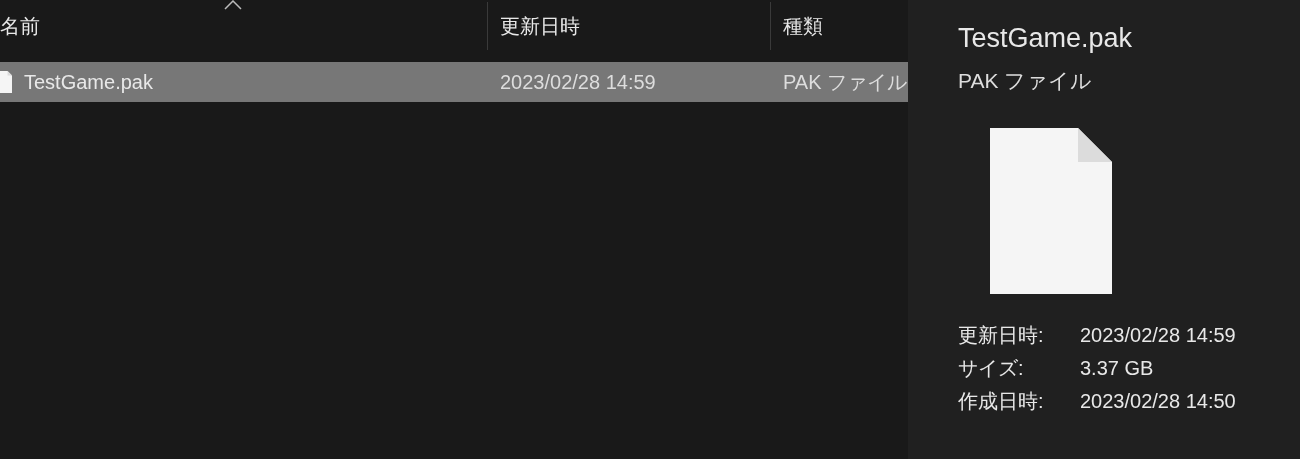  I want to click on detail-value: 2023/02/28 14:59, so click(1158, 335).